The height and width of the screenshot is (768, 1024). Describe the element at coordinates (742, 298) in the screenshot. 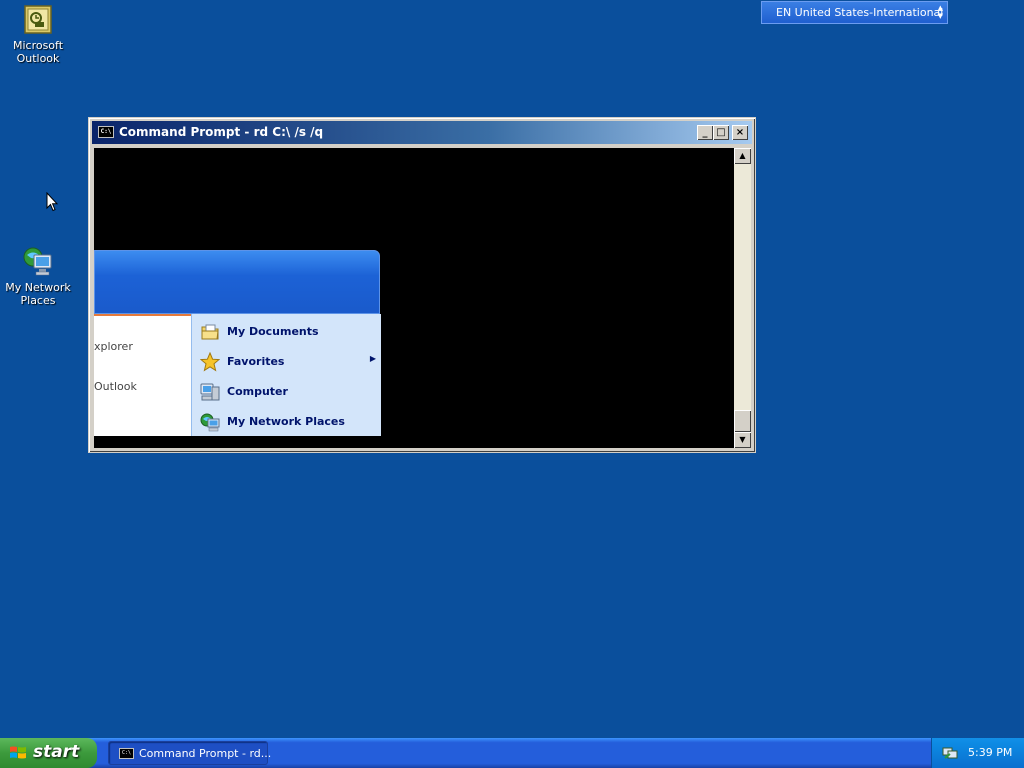

I see `vertical-scrollbar: ▲ ▼` at that location.